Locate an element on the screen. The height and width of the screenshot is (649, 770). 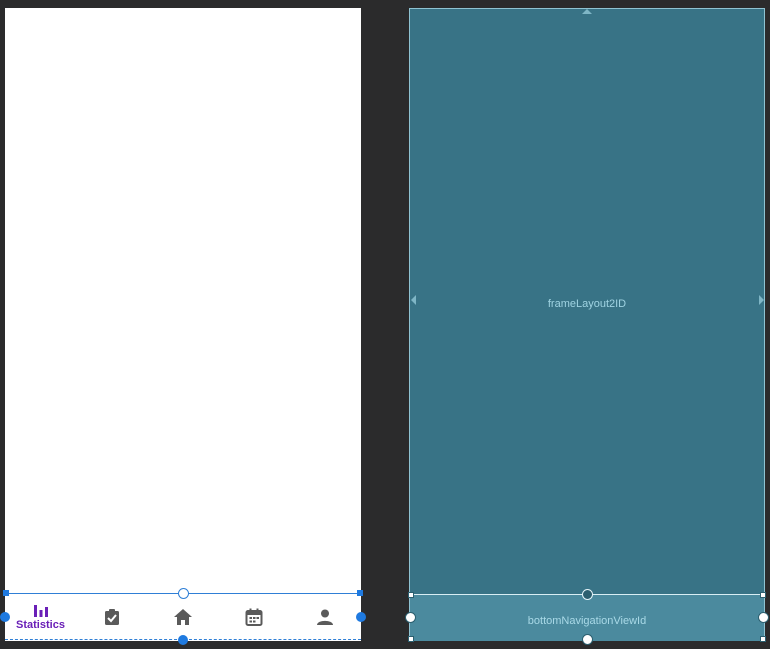
bar-chart-icon is located at coordinates (40, 611).